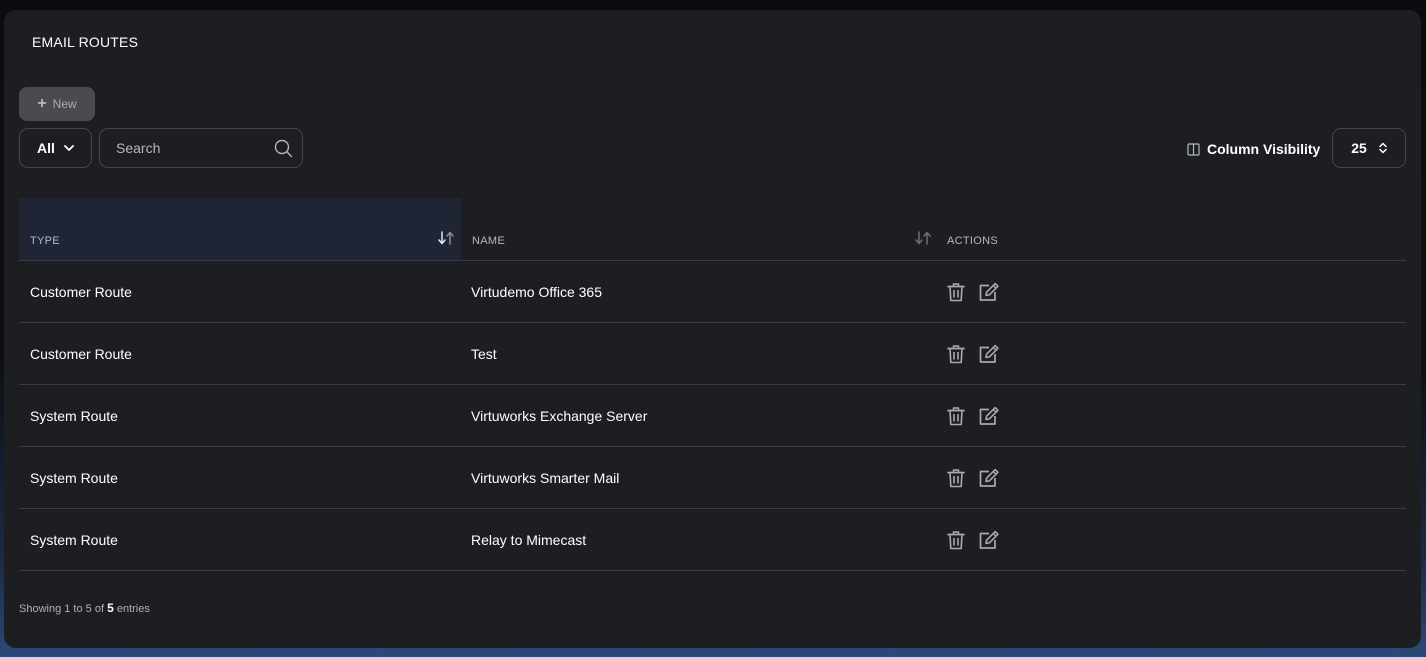 The image size is (1426, 657). I want to click on updown-icon, so click(1383, 148).